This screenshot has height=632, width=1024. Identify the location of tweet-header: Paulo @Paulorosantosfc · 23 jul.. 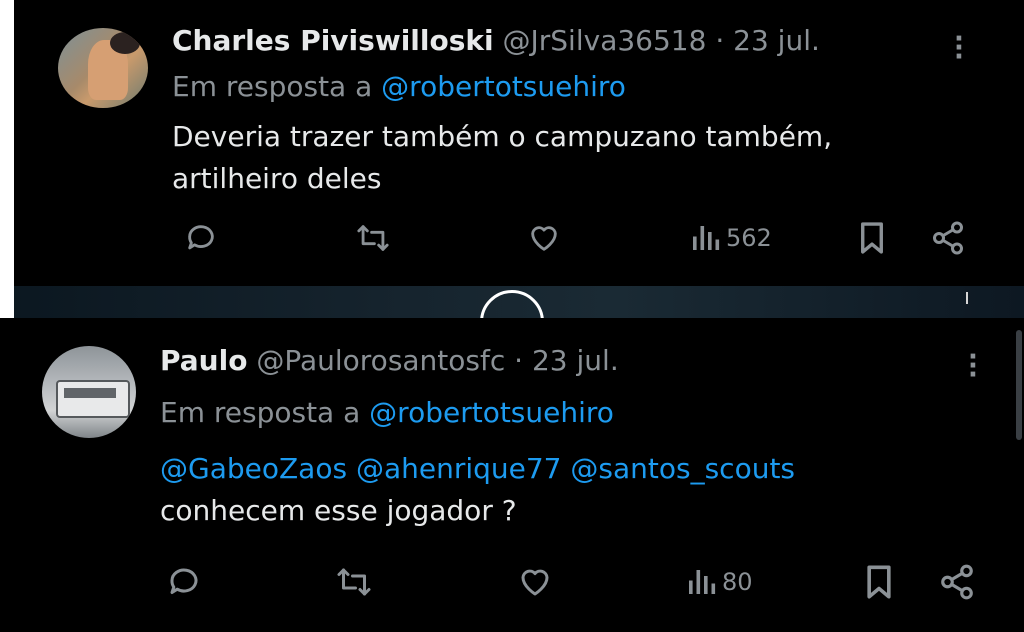
(389, 361).